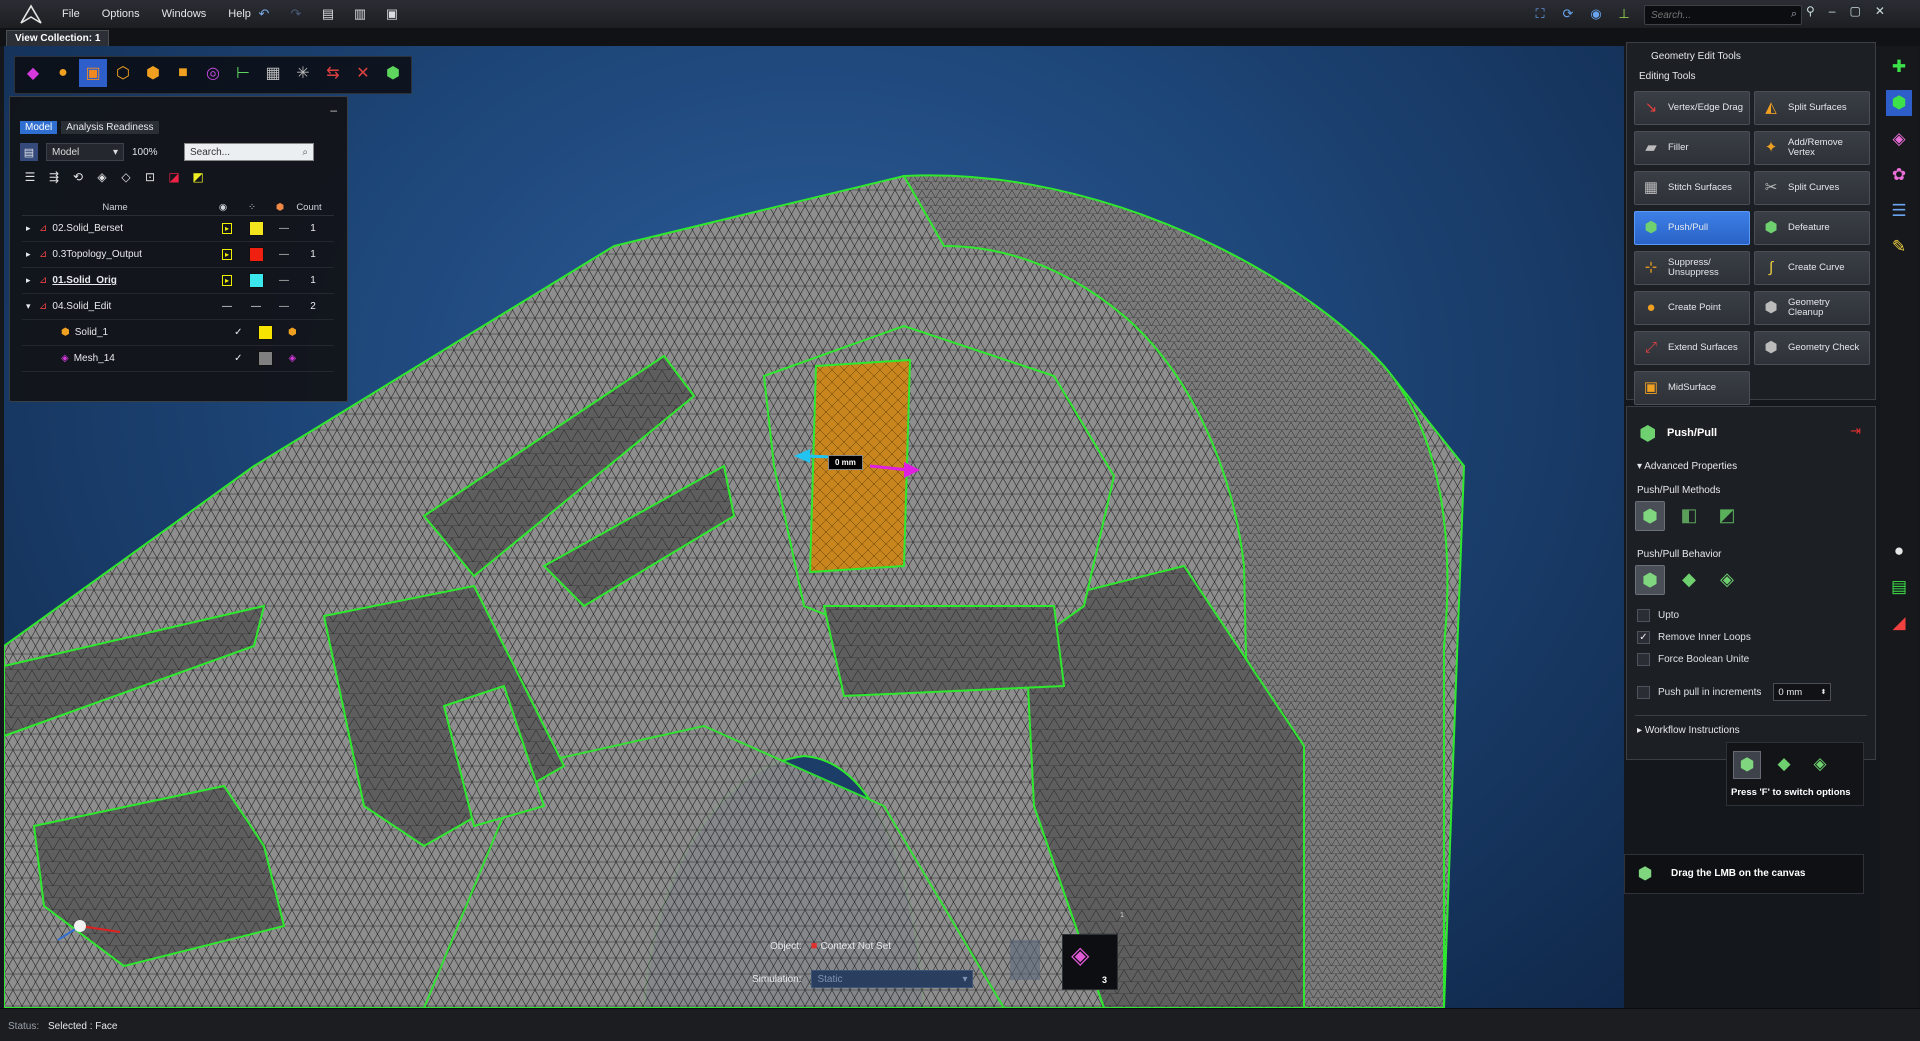 The image size is (1920, 1041). I want to click on tool-add-remove-vertex: ✦ Add/Remove Vertex, so click(1812, 148).